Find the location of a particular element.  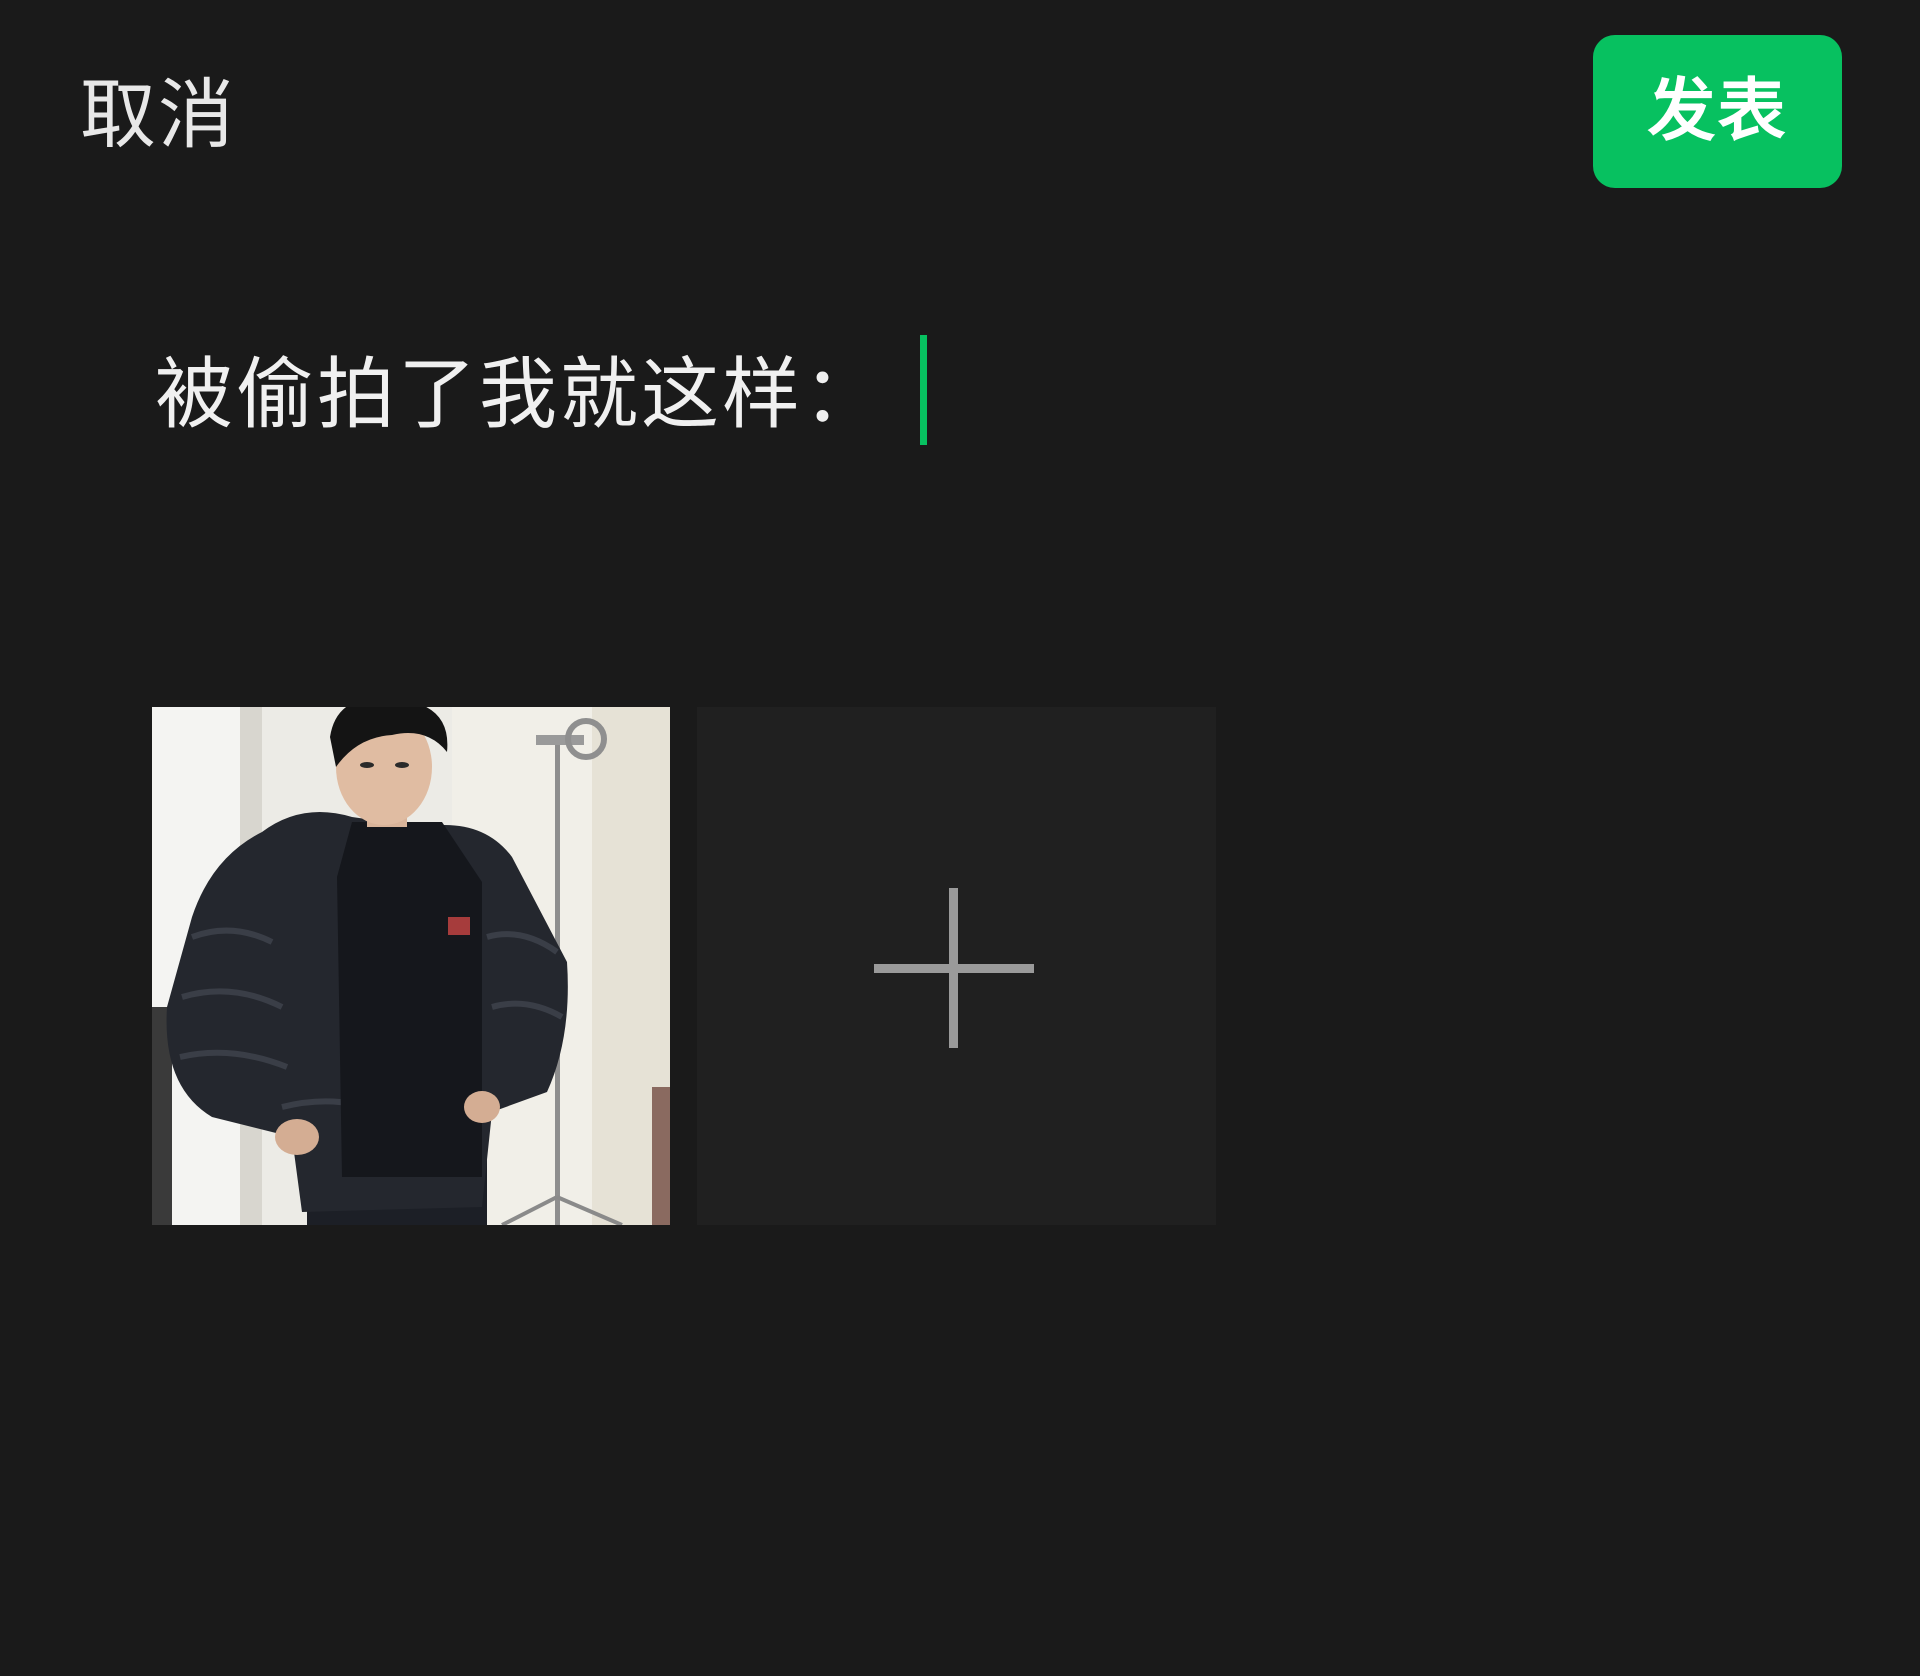

add-photo-button is located at coordinates (956, 966).